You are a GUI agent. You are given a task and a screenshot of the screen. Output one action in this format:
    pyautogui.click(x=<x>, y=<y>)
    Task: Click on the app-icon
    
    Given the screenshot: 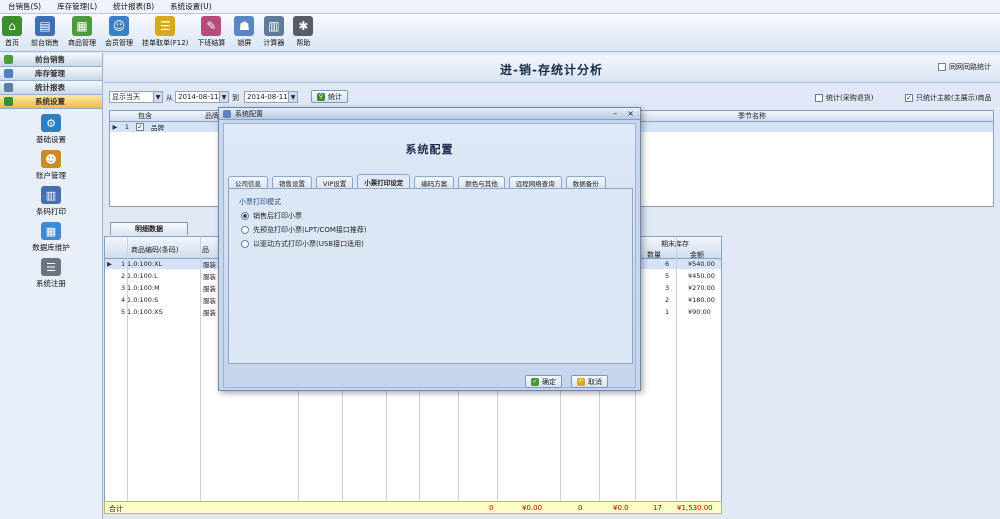 What is the action you would take?
    pyautogui.click(x=227, y=113)
    